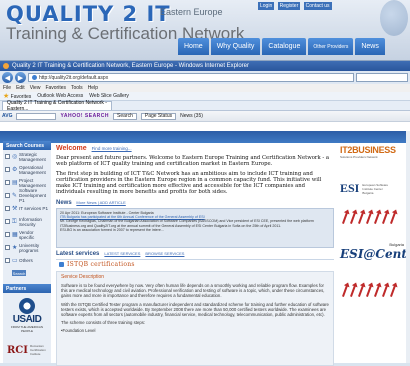 The image size is (410, 366). What do you see at coordinates (7, 88) in the screenshot?
I see `menu-file: File` at bounding box center [7, 88].